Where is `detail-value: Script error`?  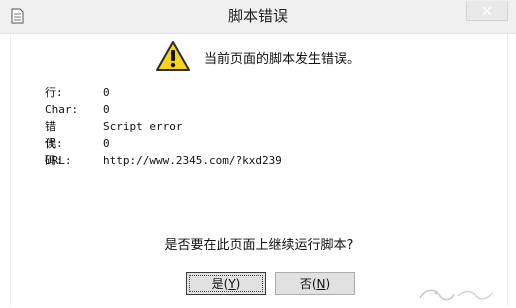 detail-value: Script error is located at coordinates (143, 126).